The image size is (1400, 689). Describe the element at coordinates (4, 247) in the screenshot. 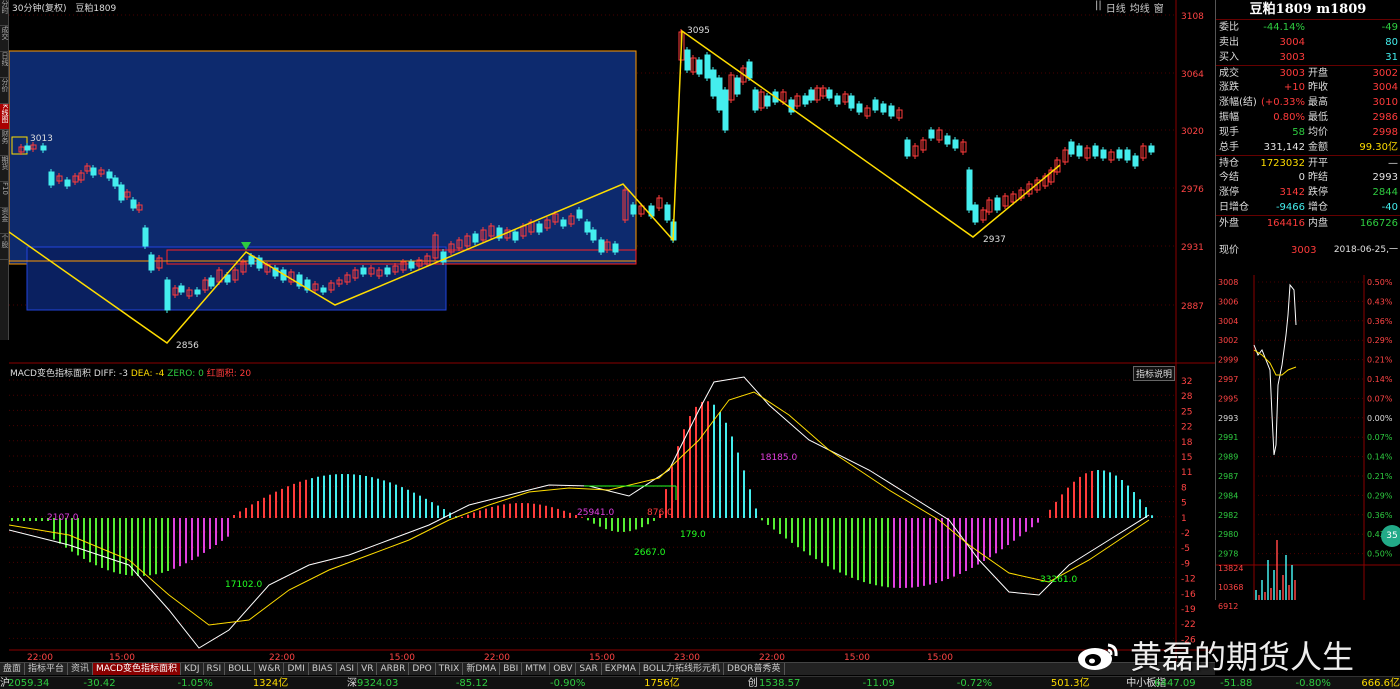

I see `sidebar-tab-9: 个股` at that location.